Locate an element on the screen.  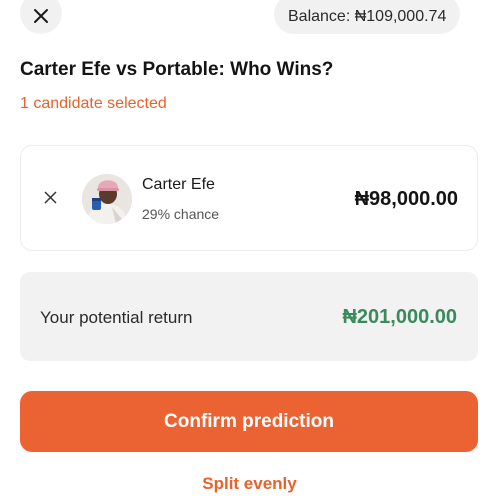
selected-count-label: 1 candidate selected is located at coordinates (93, 103).